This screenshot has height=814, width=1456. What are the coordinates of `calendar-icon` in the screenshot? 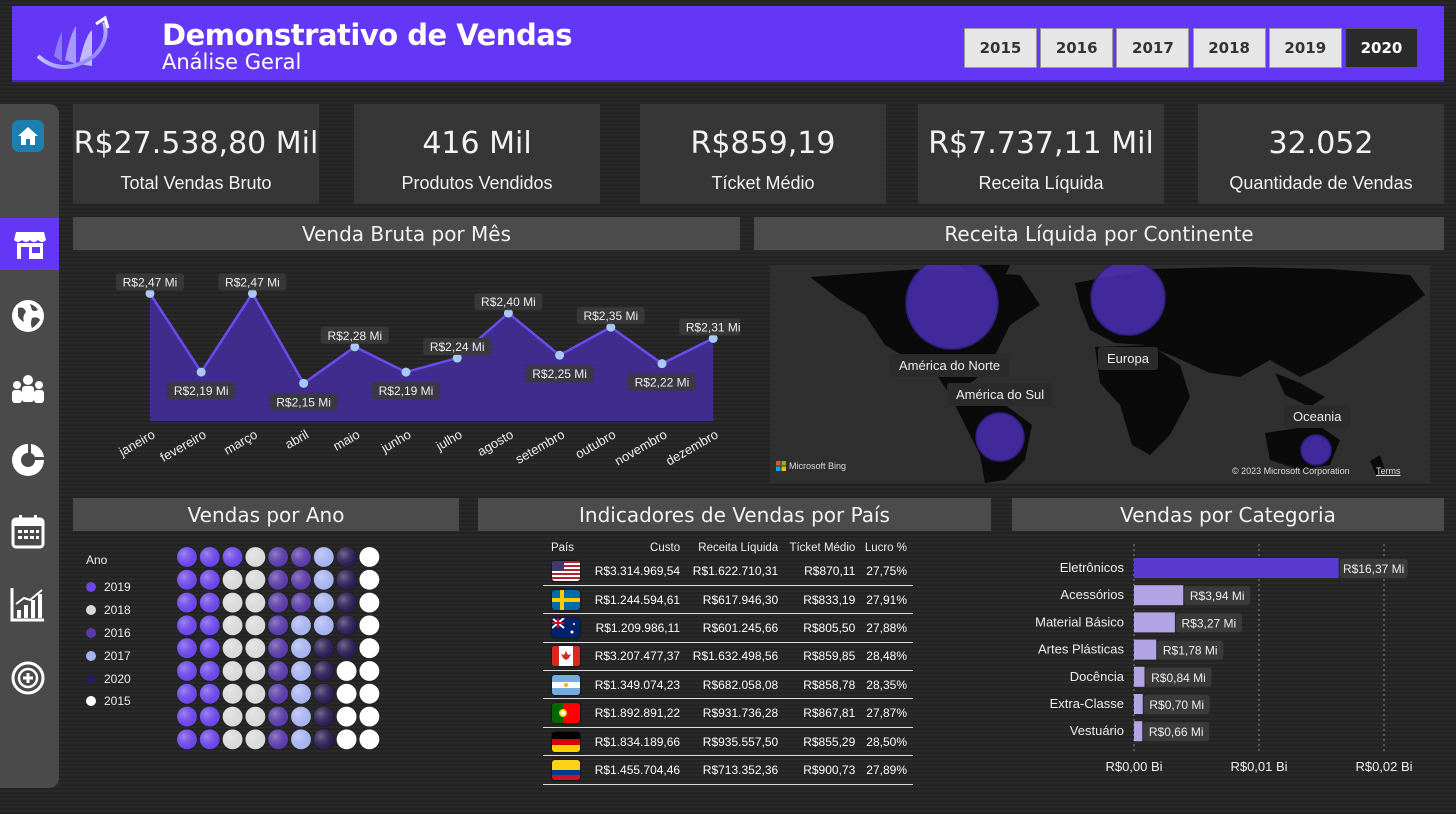 It's located at (28, 532).